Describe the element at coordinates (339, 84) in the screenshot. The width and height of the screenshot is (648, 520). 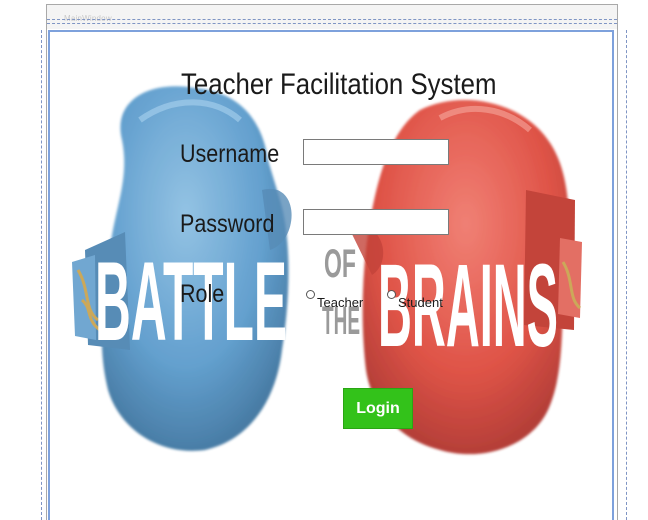
I see `app-title: Teacher Facilitation System` at that location.